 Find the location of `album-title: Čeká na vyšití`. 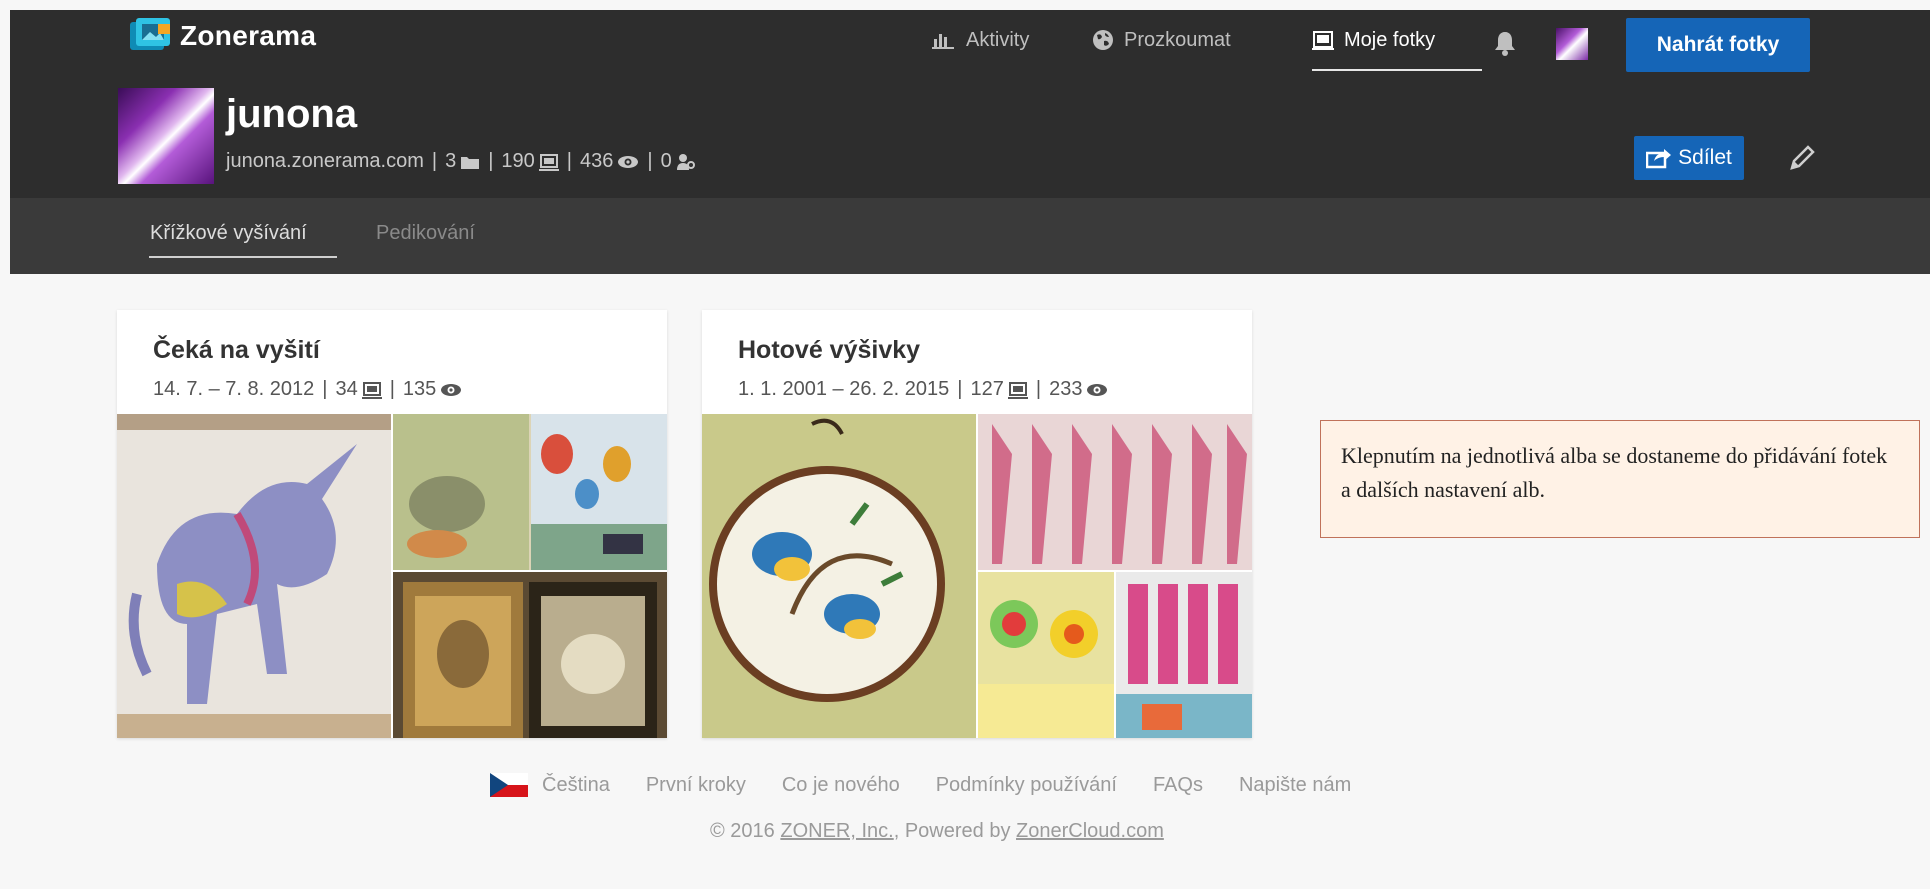

album-title: Čeká na vyšití is located at coordinates (236, 350).